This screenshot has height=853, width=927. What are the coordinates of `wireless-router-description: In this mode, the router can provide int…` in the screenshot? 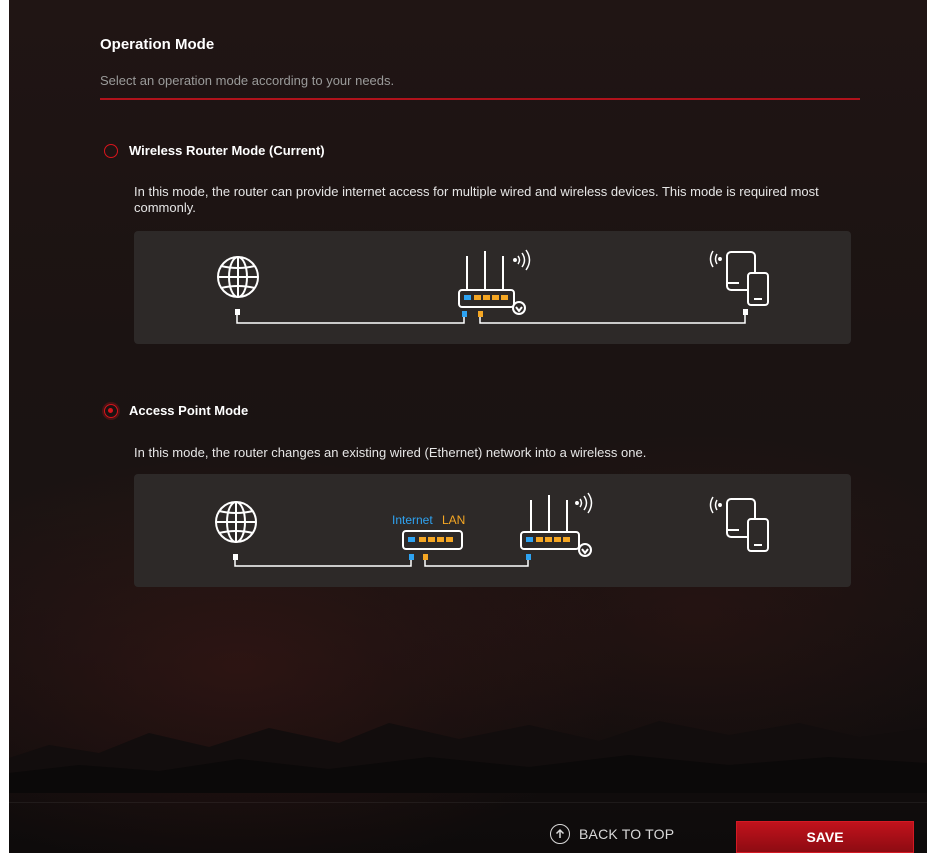 It's located at (476, 199).